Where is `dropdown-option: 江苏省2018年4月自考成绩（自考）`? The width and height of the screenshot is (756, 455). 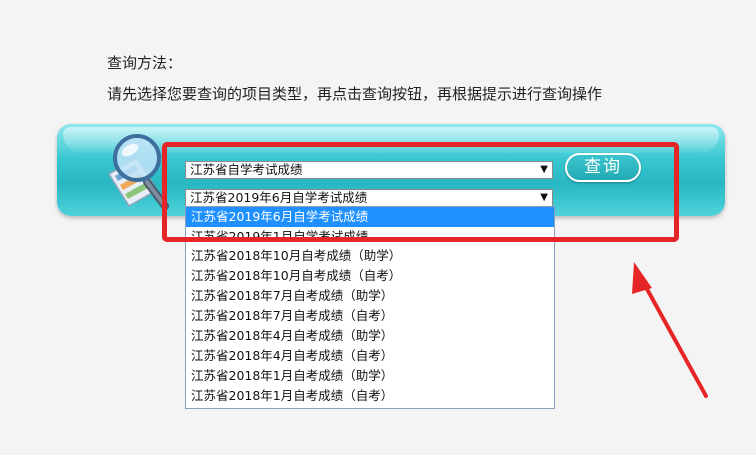
dropdown-option: 江苏省2018年4月自考成绩（自考） is located at coordinates (370, 356).